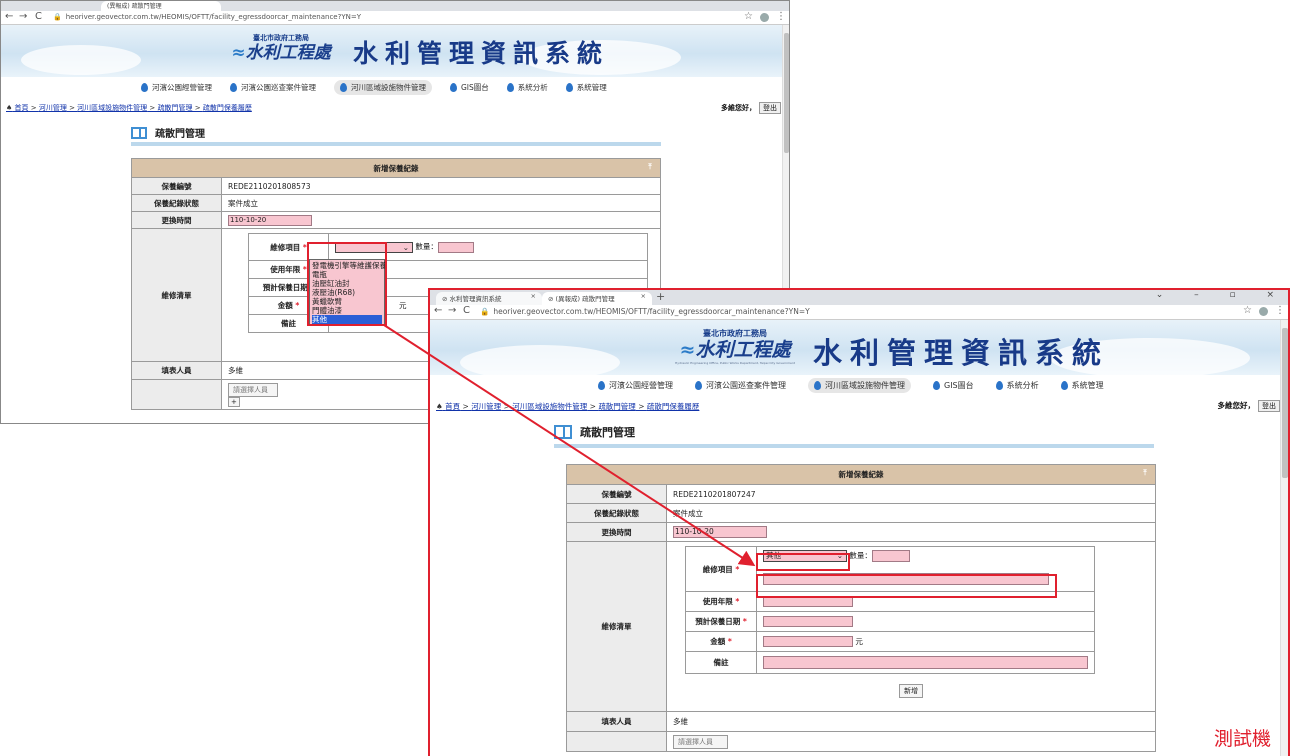 The height and width of the screenshot is (756, 1290). What do you see at coordinates (1243, 739) in the screenshot?
I see `test-machine-watermark: 測試機` at bounding box center [1243, 739].